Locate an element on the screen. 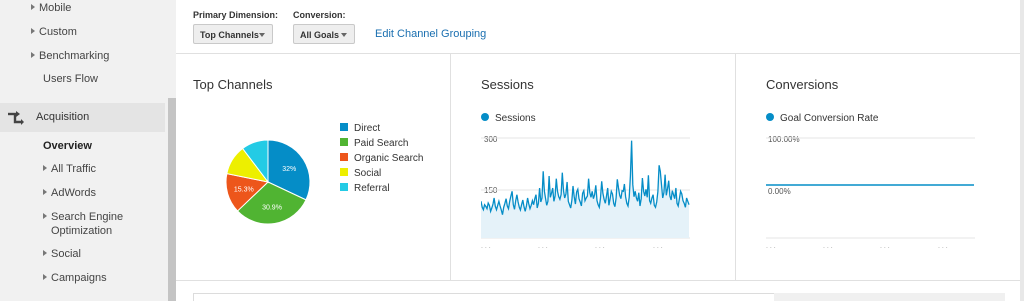 This screenshot has width=1024, height=301. primary-dimension-label: Primary Dimension: is located at coordinates (236, 15).